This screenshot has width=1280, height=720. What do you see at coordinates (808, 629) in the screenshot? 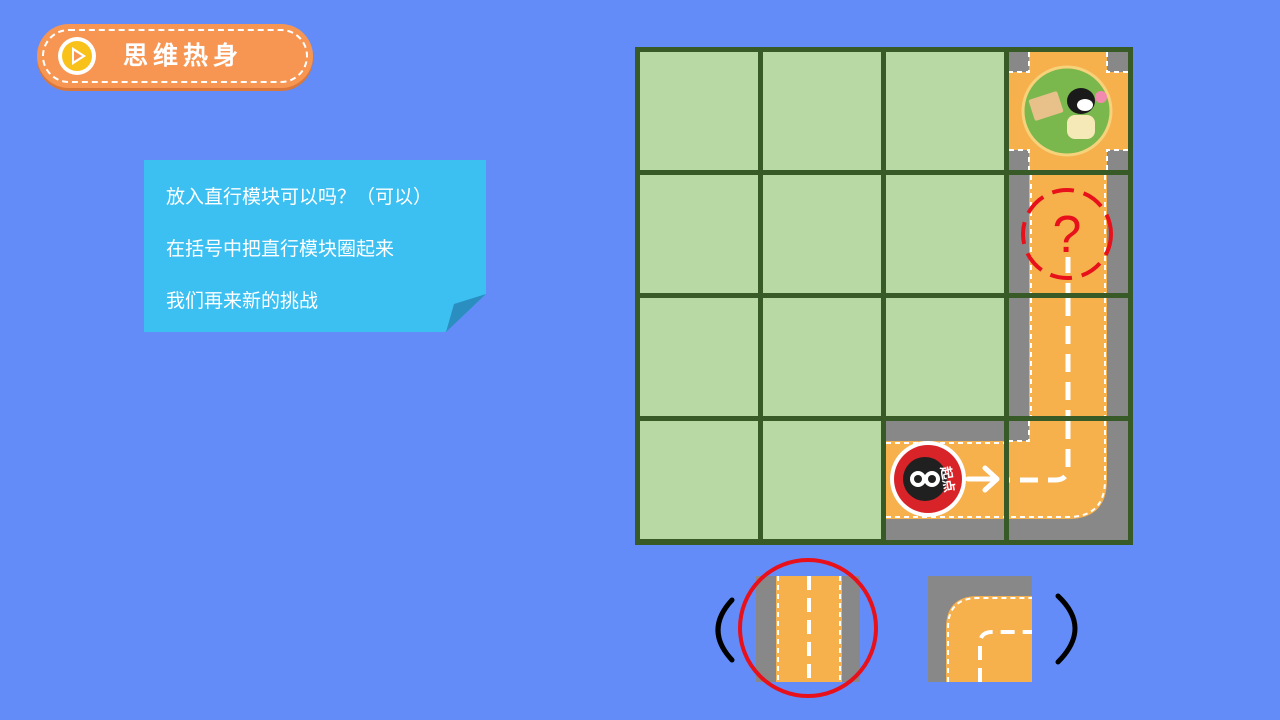
I see `straight-tile` at bounding box center [808, 629].